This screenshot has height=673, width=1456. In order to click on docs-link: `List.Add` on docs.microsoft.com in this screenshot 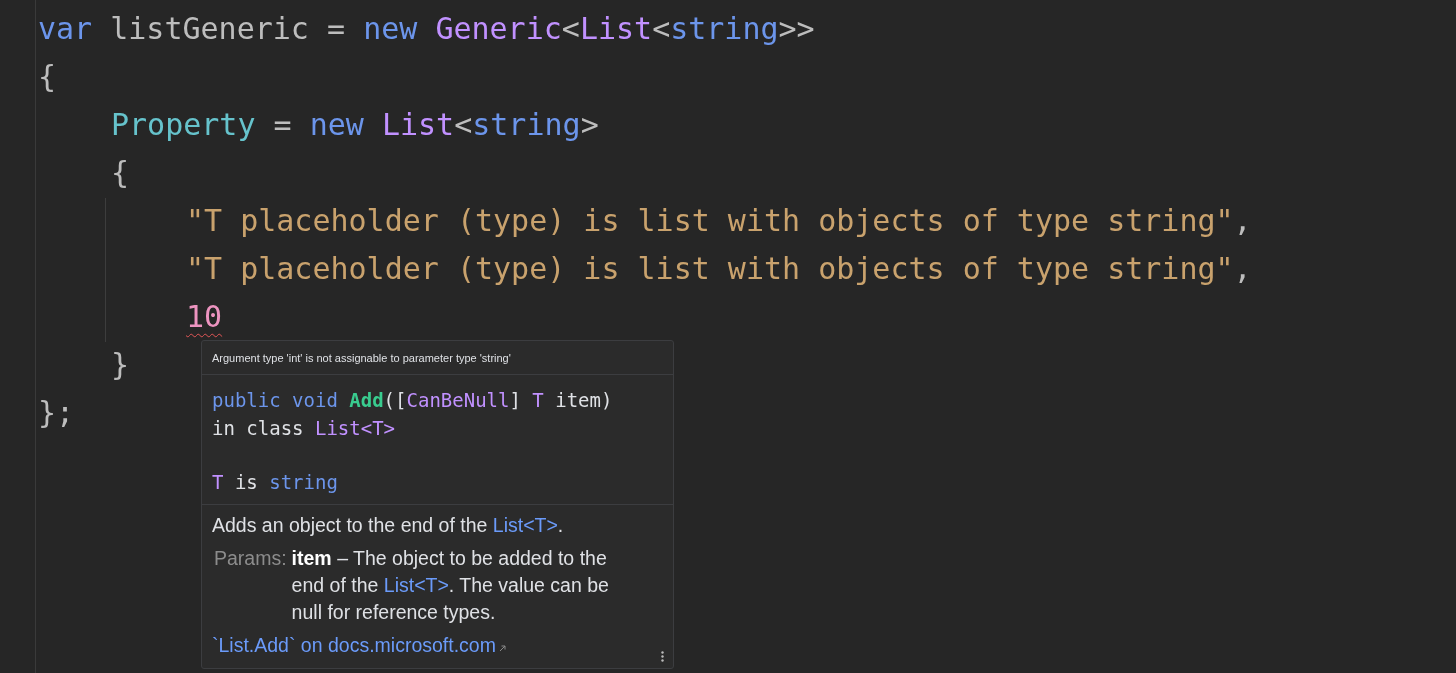, I will do `click(354, 645)`.